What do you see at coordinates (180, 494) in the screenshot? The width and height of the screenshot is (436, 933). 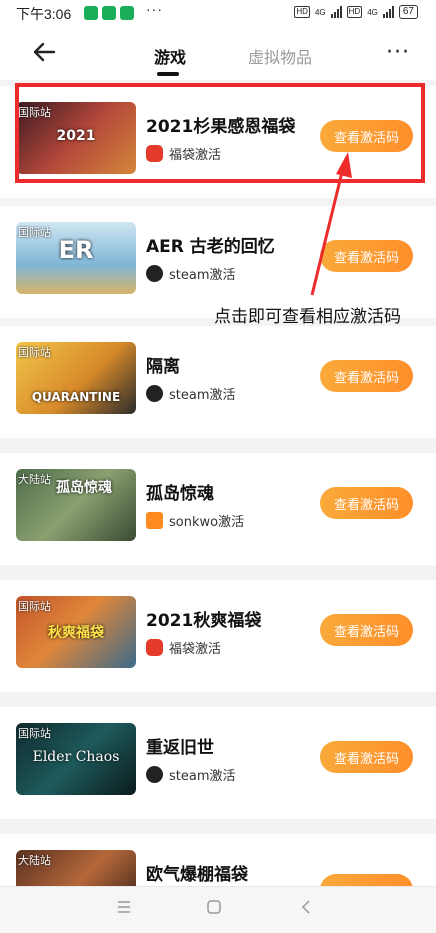 I see `item-title: 孤岛惊魂` at bounding box center [180, 494].